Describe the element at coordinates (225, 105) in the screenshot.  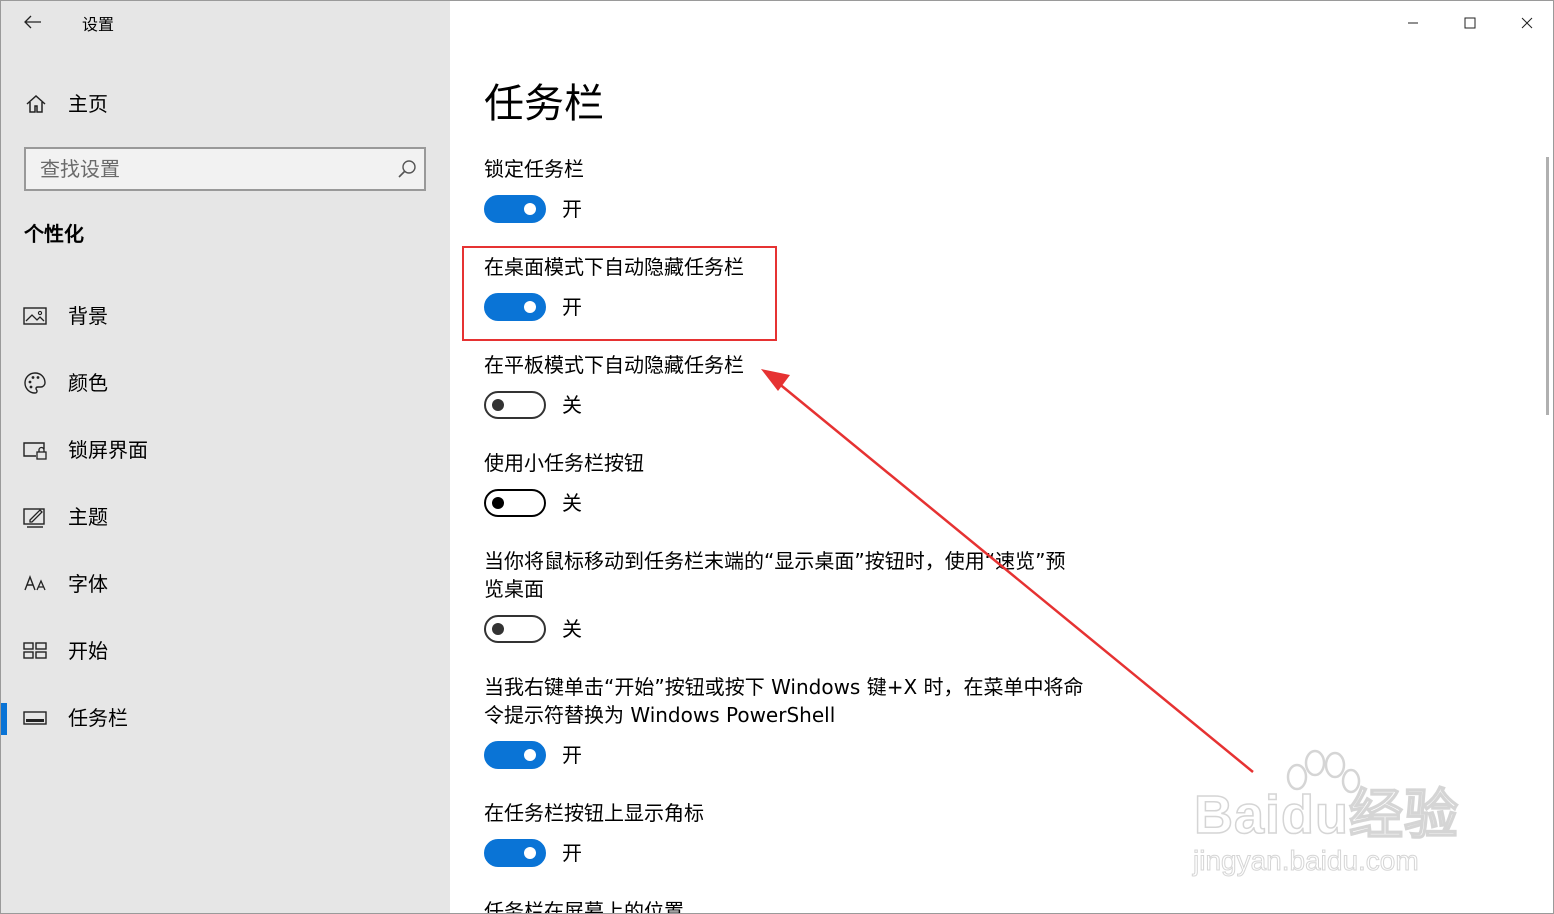
I see `sidebar-item-home: 主页` at that location.